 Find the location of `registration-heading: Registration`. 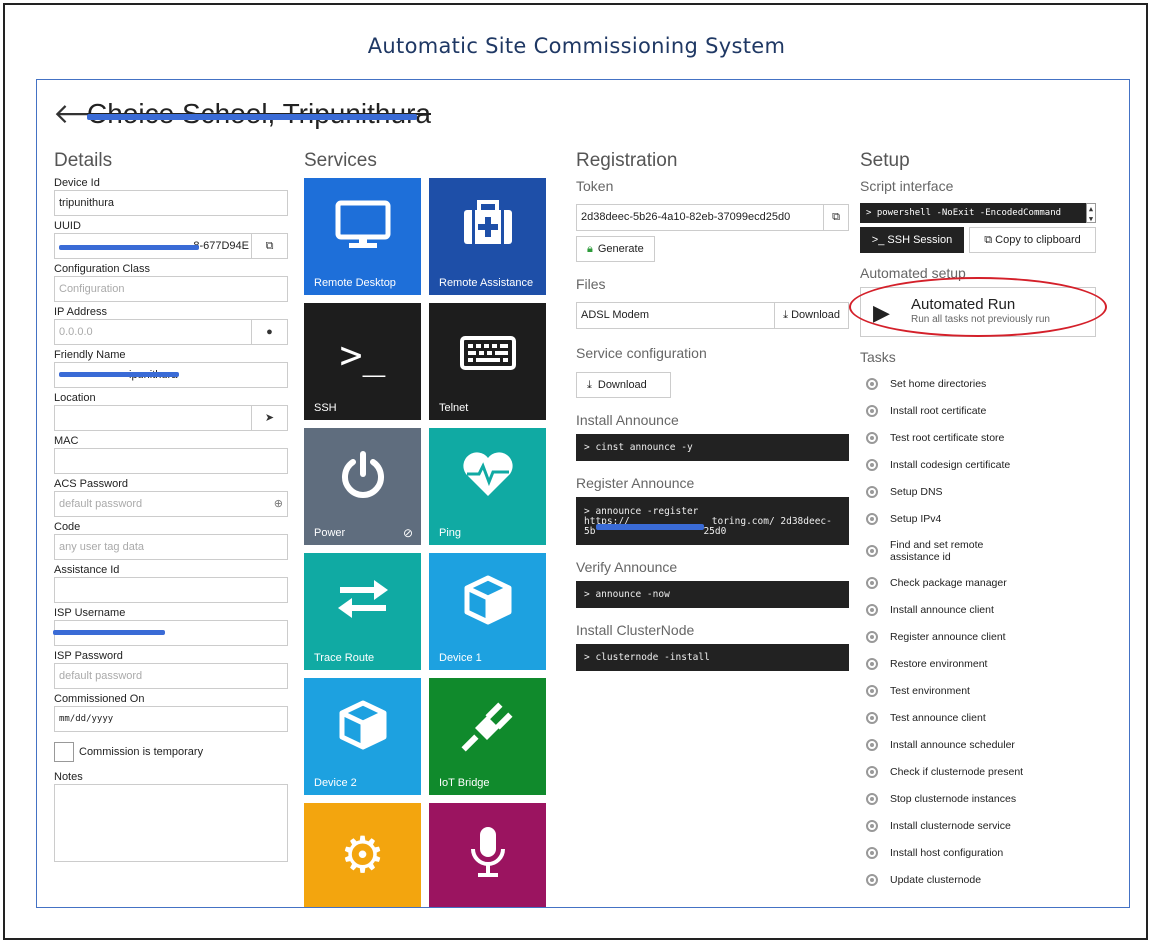

registration-heading: Registration is located at coordinates (627, 160).